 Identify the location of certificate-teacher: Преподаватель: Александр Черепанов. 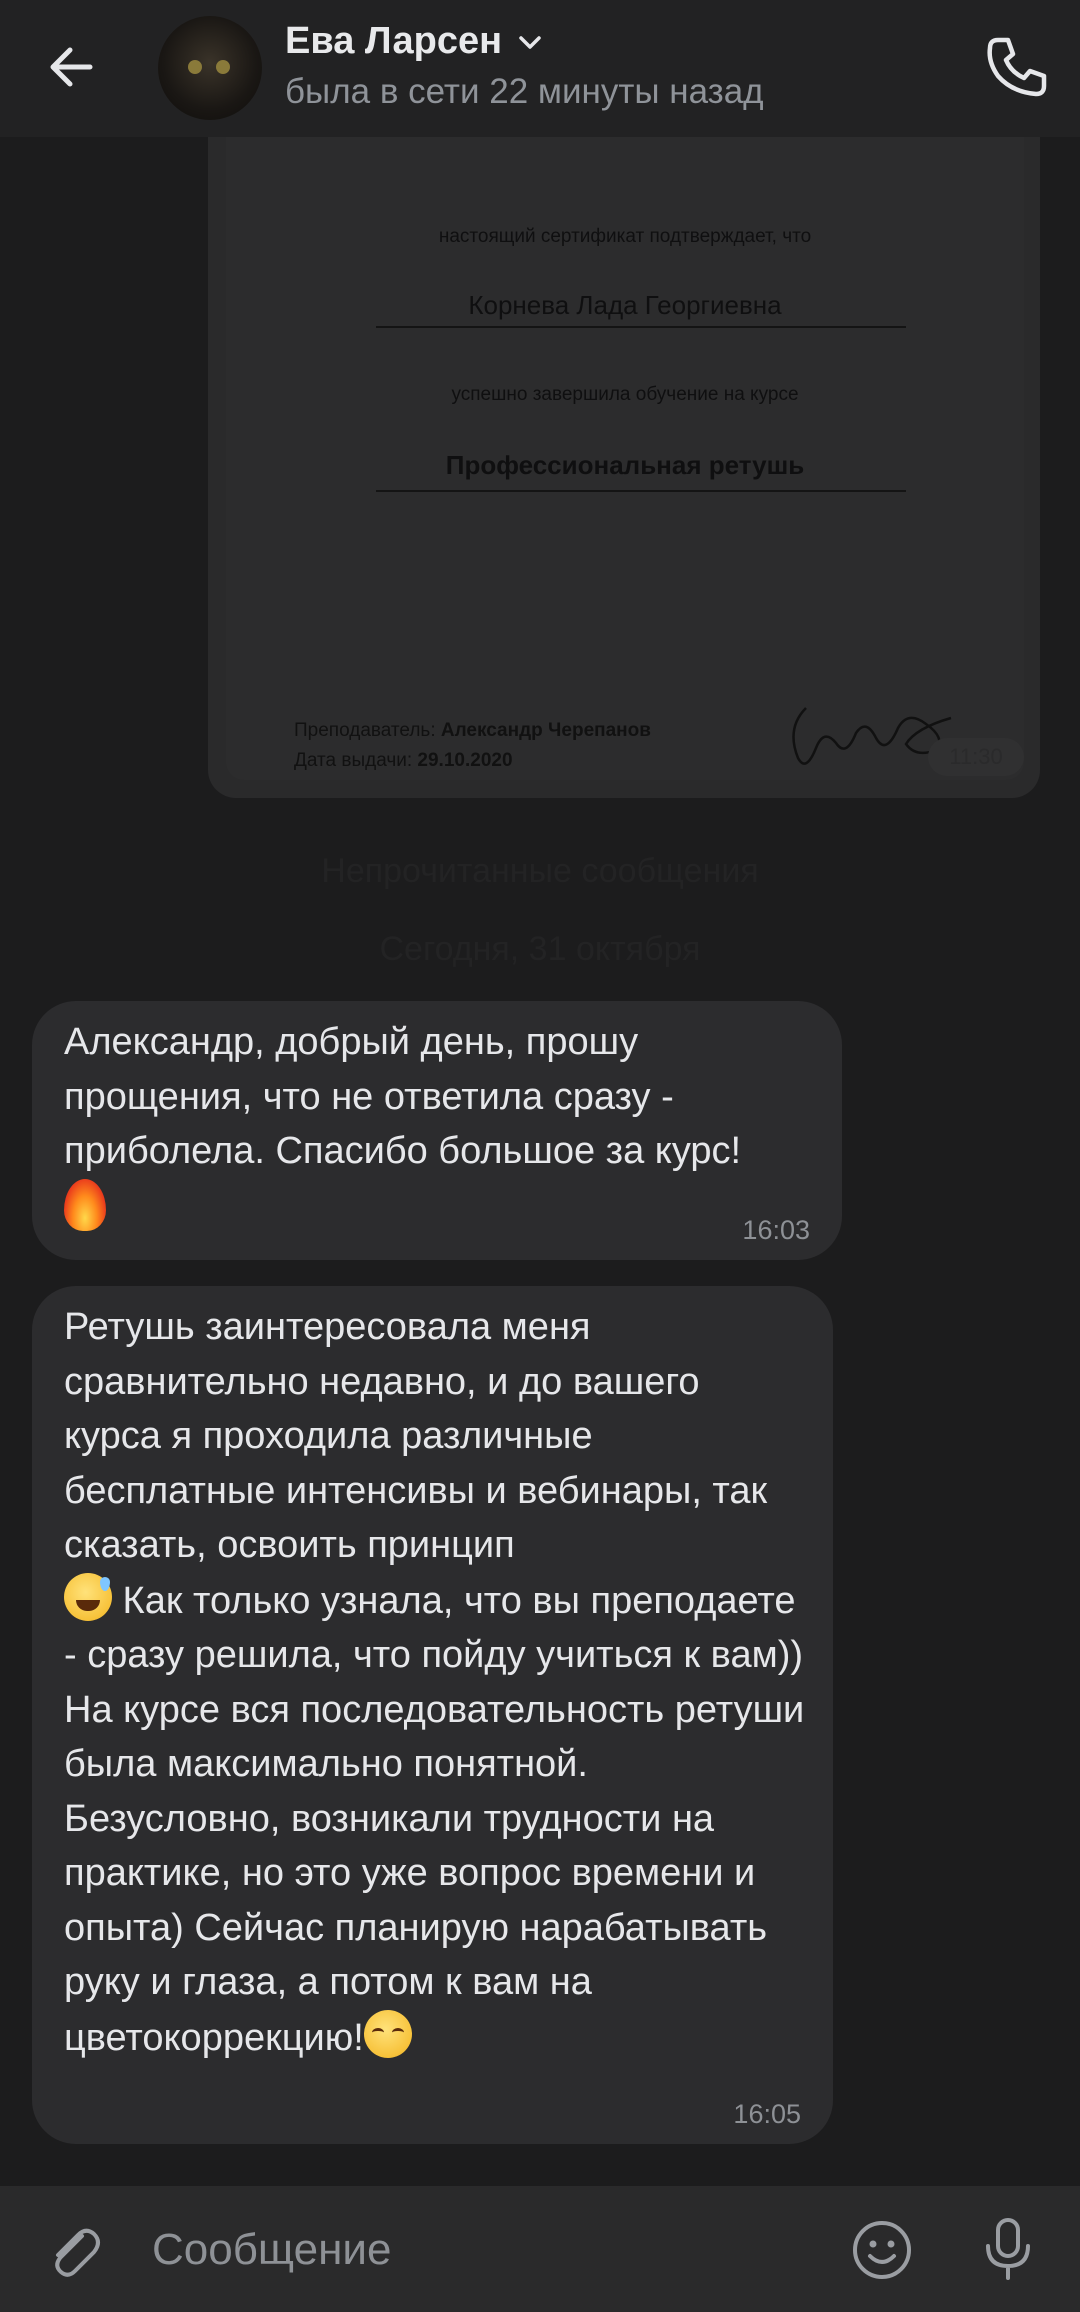
(472, 731).